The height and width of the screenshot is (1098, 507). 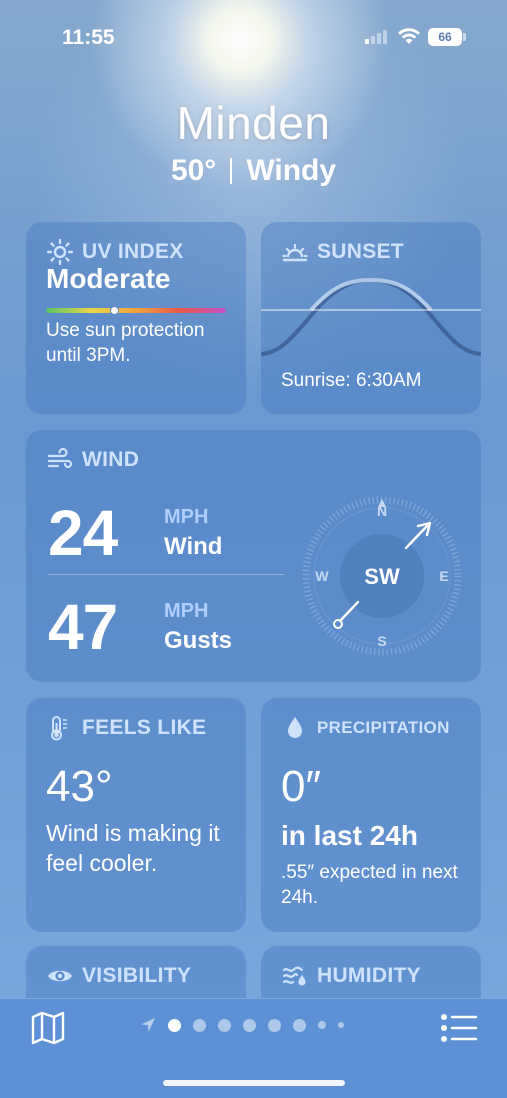 I want to click on feels-like-description: Wind is making it feel cooler., so click(x=133, y=848).